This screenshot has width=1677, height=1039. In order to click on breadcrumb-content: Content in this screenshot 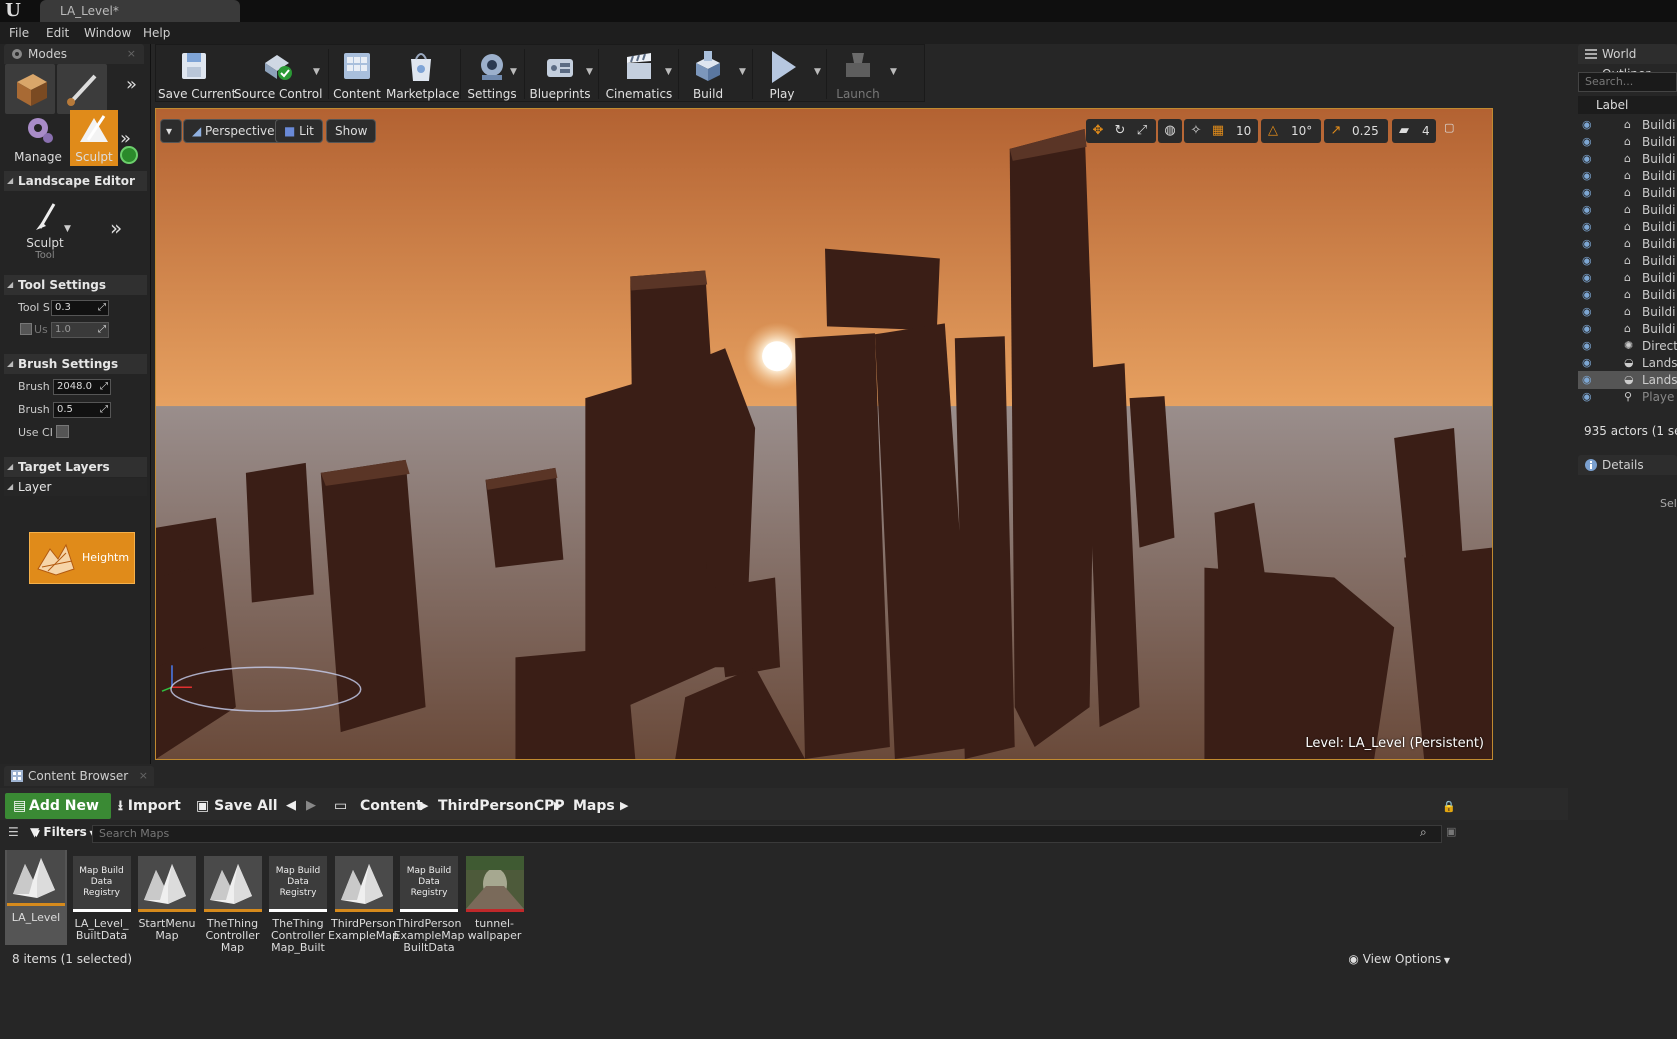, I will do `click(391, 806)`.